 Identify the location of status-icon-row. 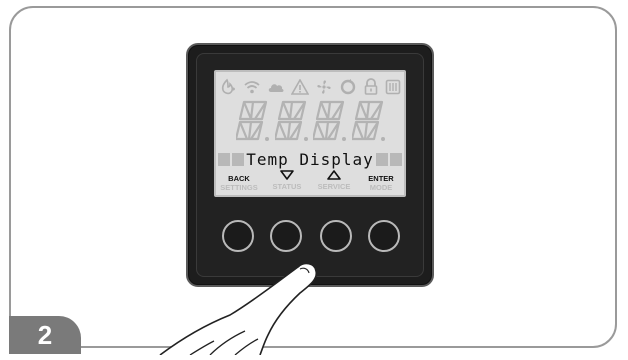
(310, 87).